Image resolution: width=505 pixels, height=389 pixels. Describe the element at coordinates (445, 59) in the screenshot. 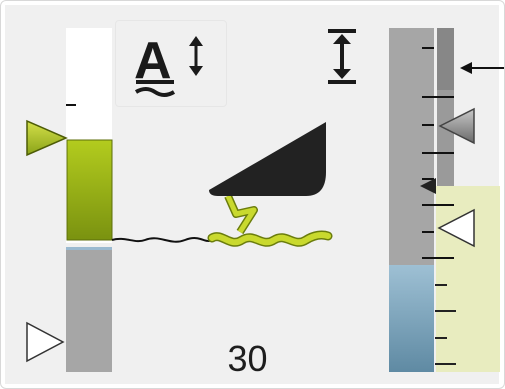

I see `range-slider-handle` at that location.